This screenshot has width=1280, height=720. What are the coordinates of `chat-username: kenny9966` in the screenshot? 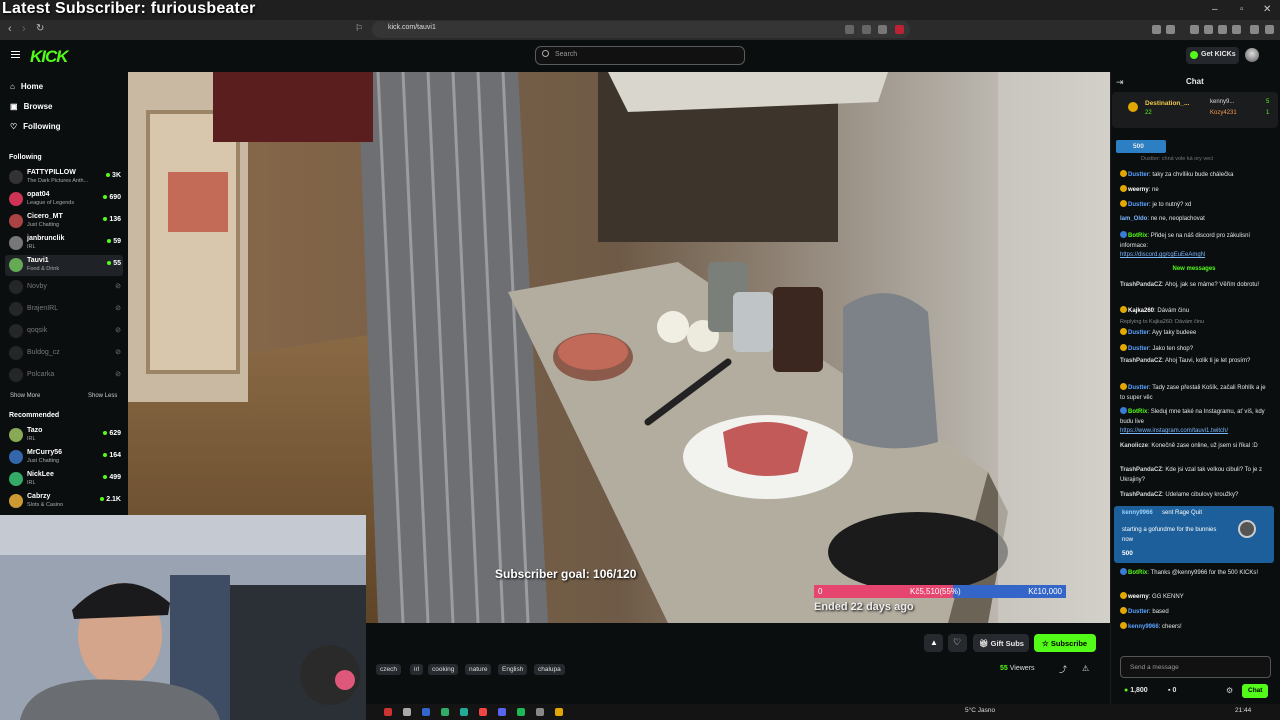 It's located at (1143, 627).